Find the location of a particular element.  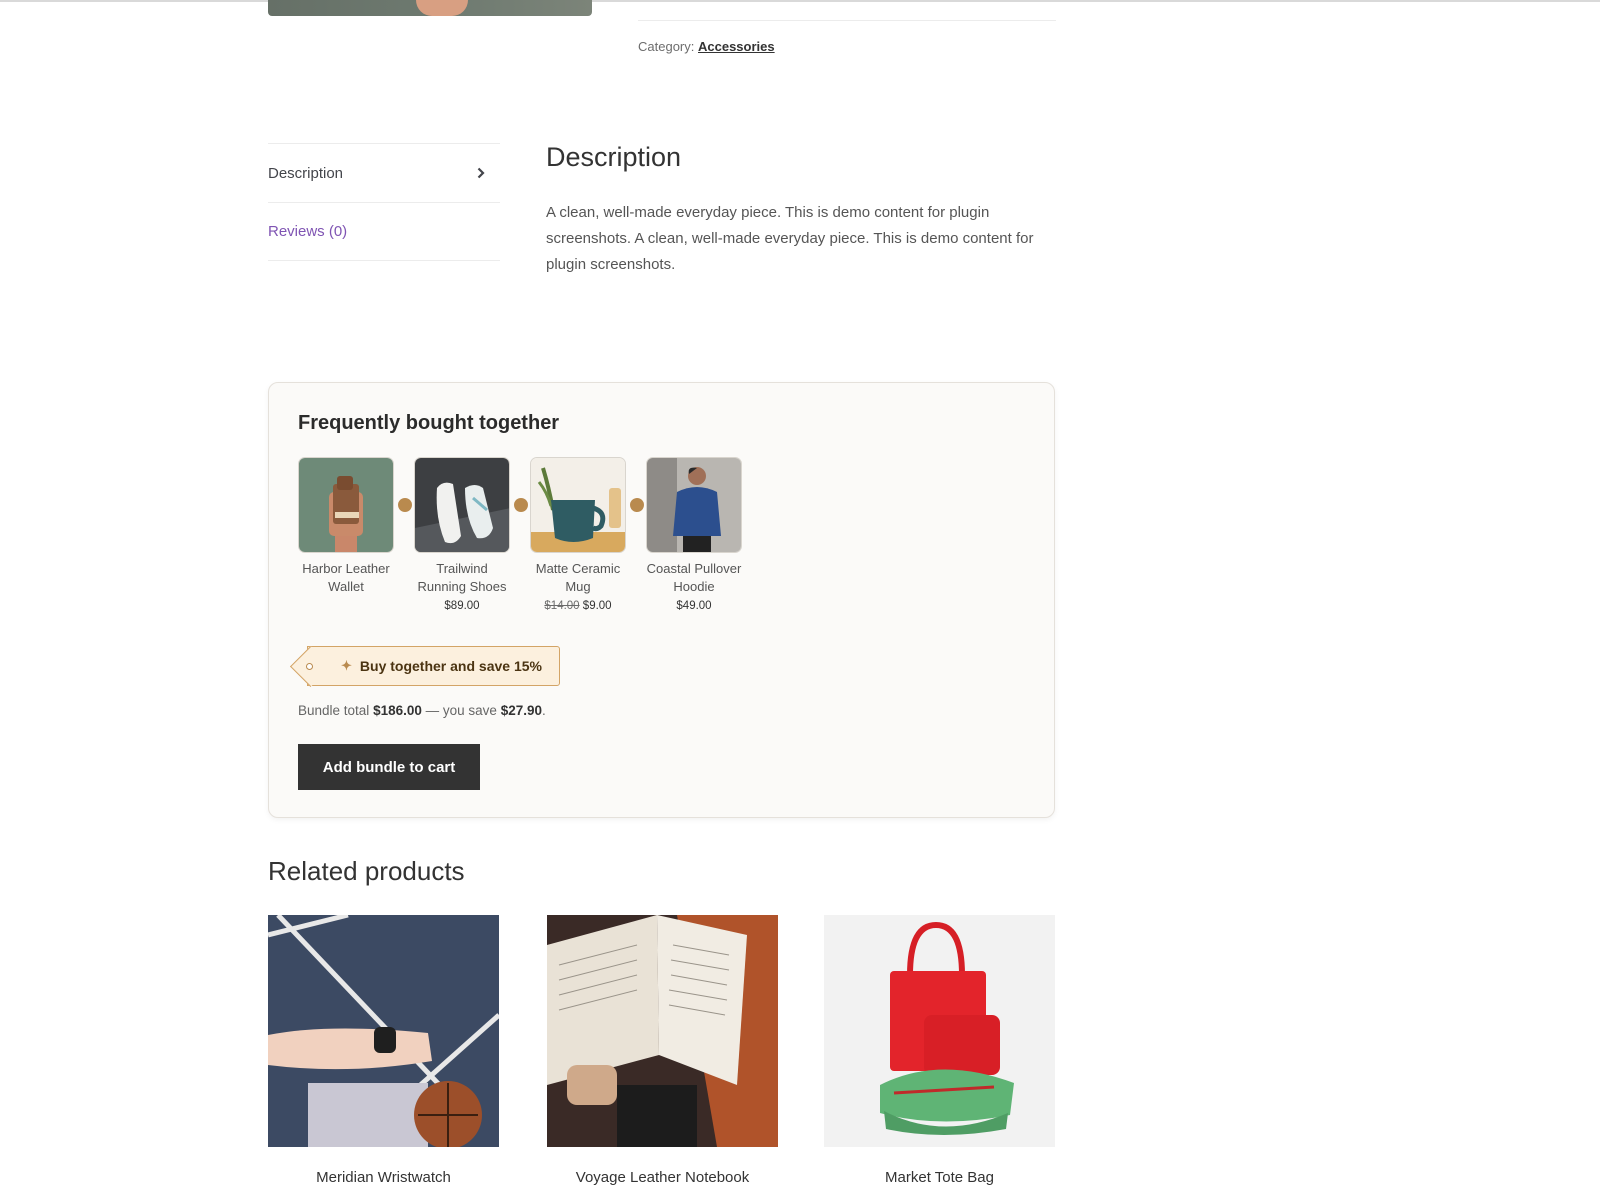

item-name: Matte Ceramic Mug is located at coordinates (578, 577).